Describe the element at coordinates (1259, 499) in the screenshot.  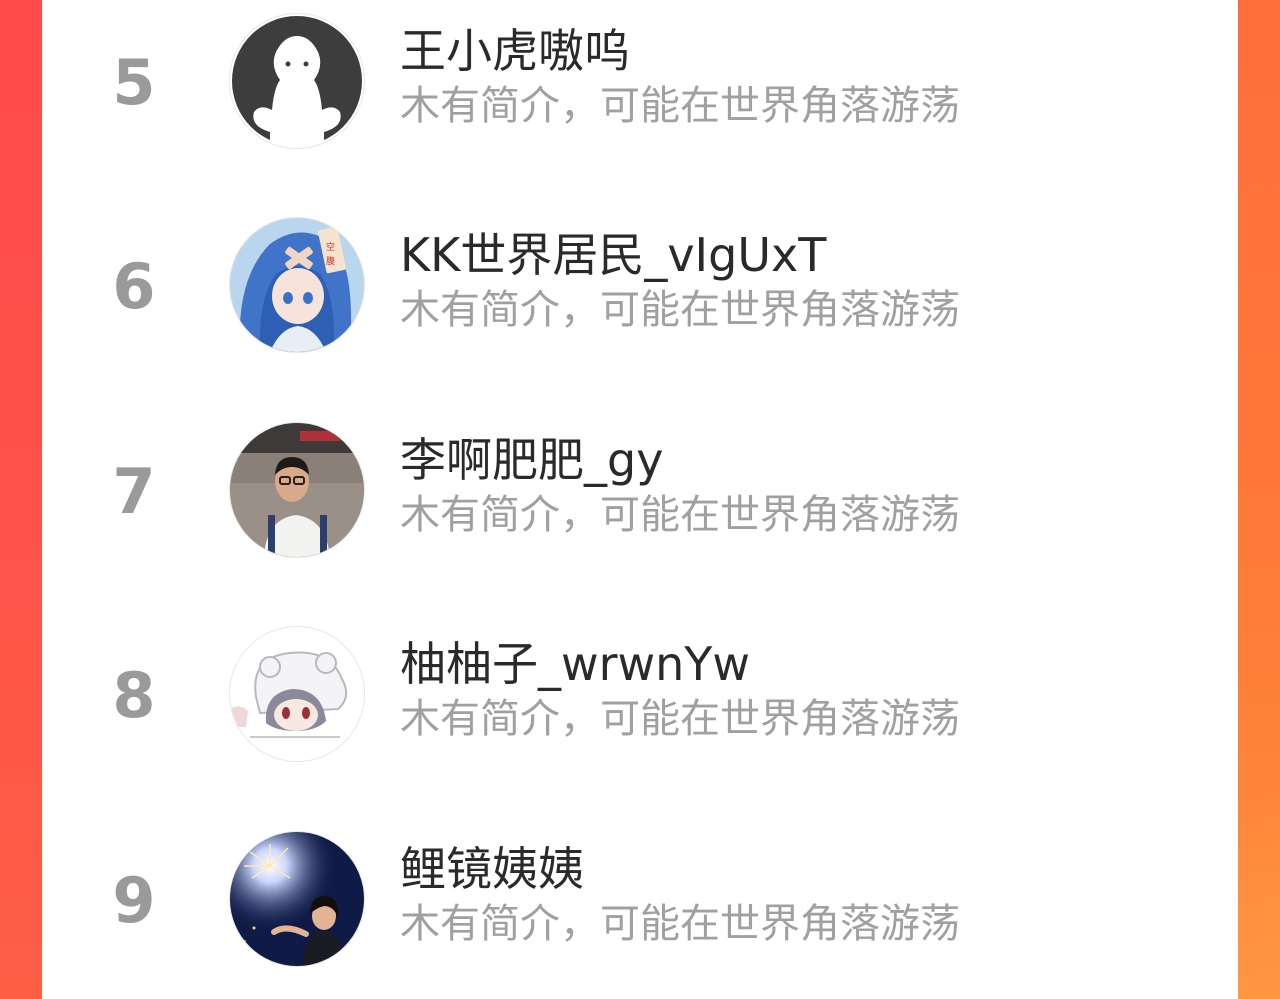
I see `background-right-edge` at that location.